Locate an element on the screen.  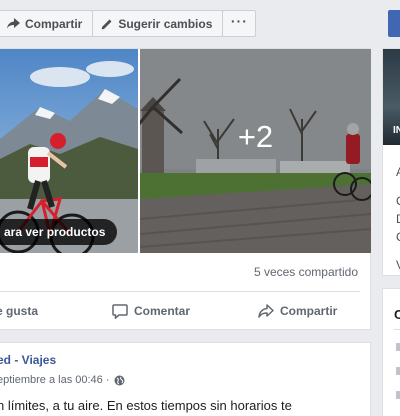
share-count: 5 veces compartido is located at coordinates (306, 272).